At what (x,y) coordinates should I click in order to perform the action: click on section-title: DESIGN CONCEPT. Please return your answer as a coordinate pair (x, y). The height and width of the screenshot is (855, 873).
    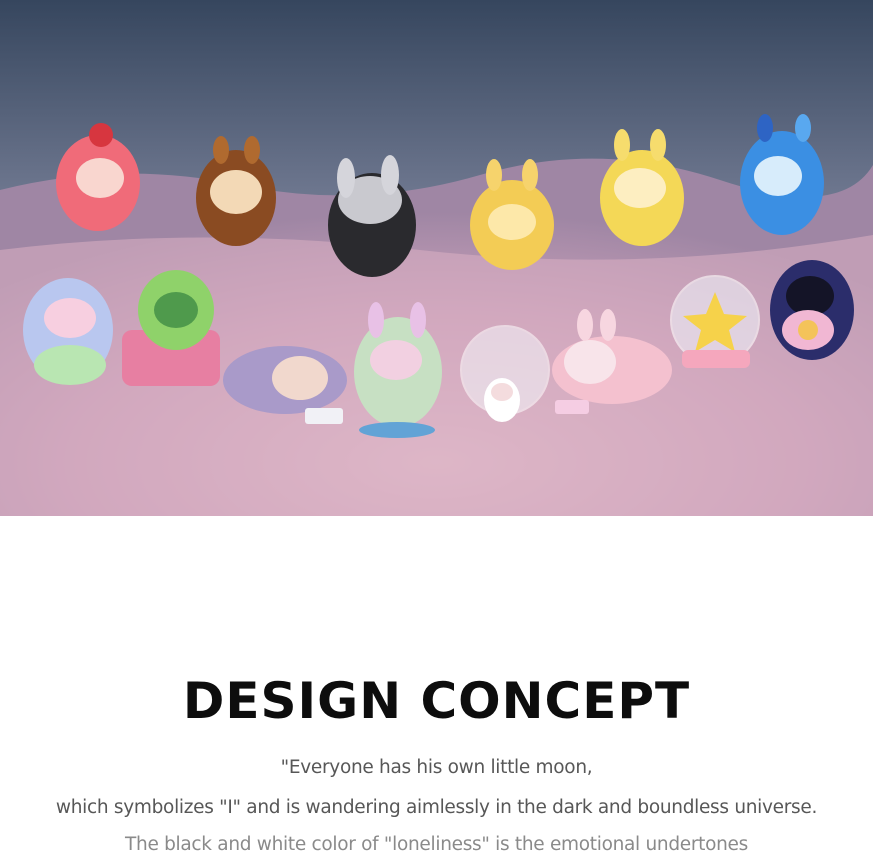
    Looking at the image, I should click on (436, 701).